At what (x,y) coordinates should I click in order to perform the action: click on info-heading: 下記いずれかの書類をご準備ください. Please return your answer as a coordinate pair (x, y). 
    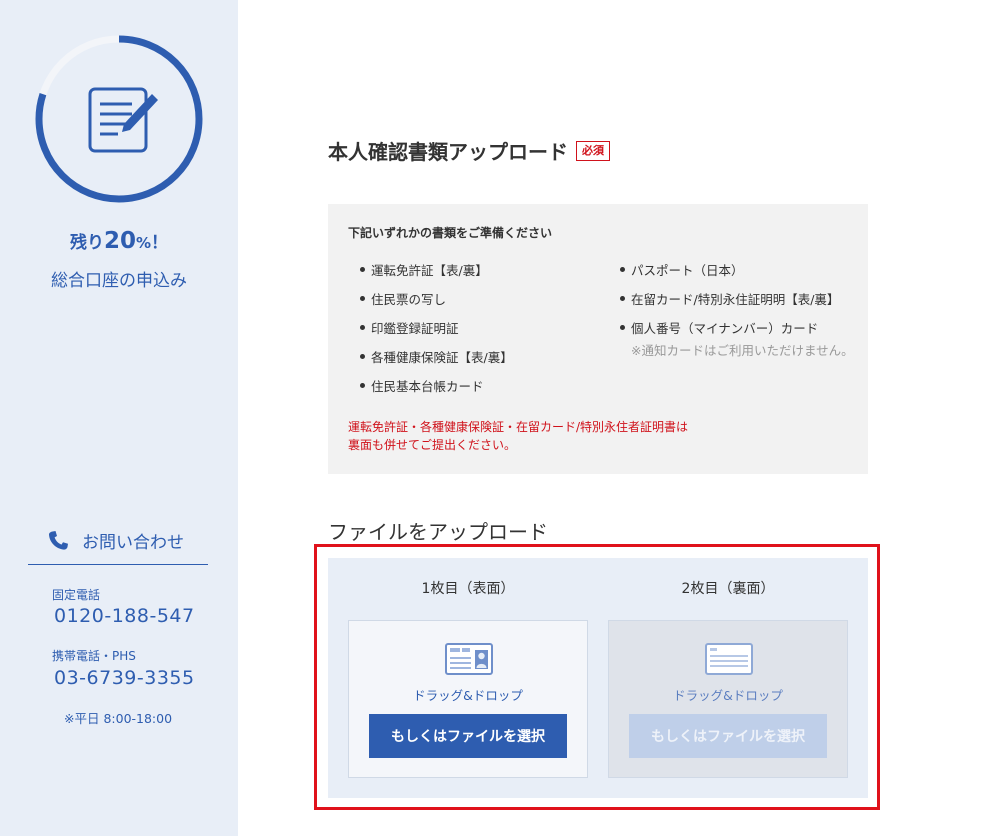
    Looking at the image, I should click on (450, 233).